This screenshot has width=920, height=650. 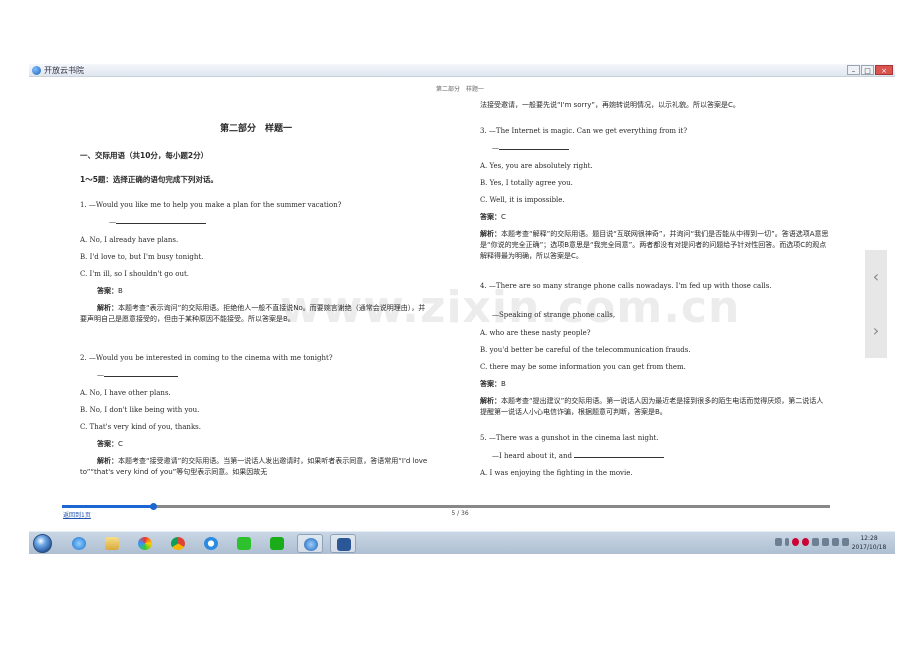 I want to click on q2-option-a: A. No, I have other plans., so click(x=125, y=393).